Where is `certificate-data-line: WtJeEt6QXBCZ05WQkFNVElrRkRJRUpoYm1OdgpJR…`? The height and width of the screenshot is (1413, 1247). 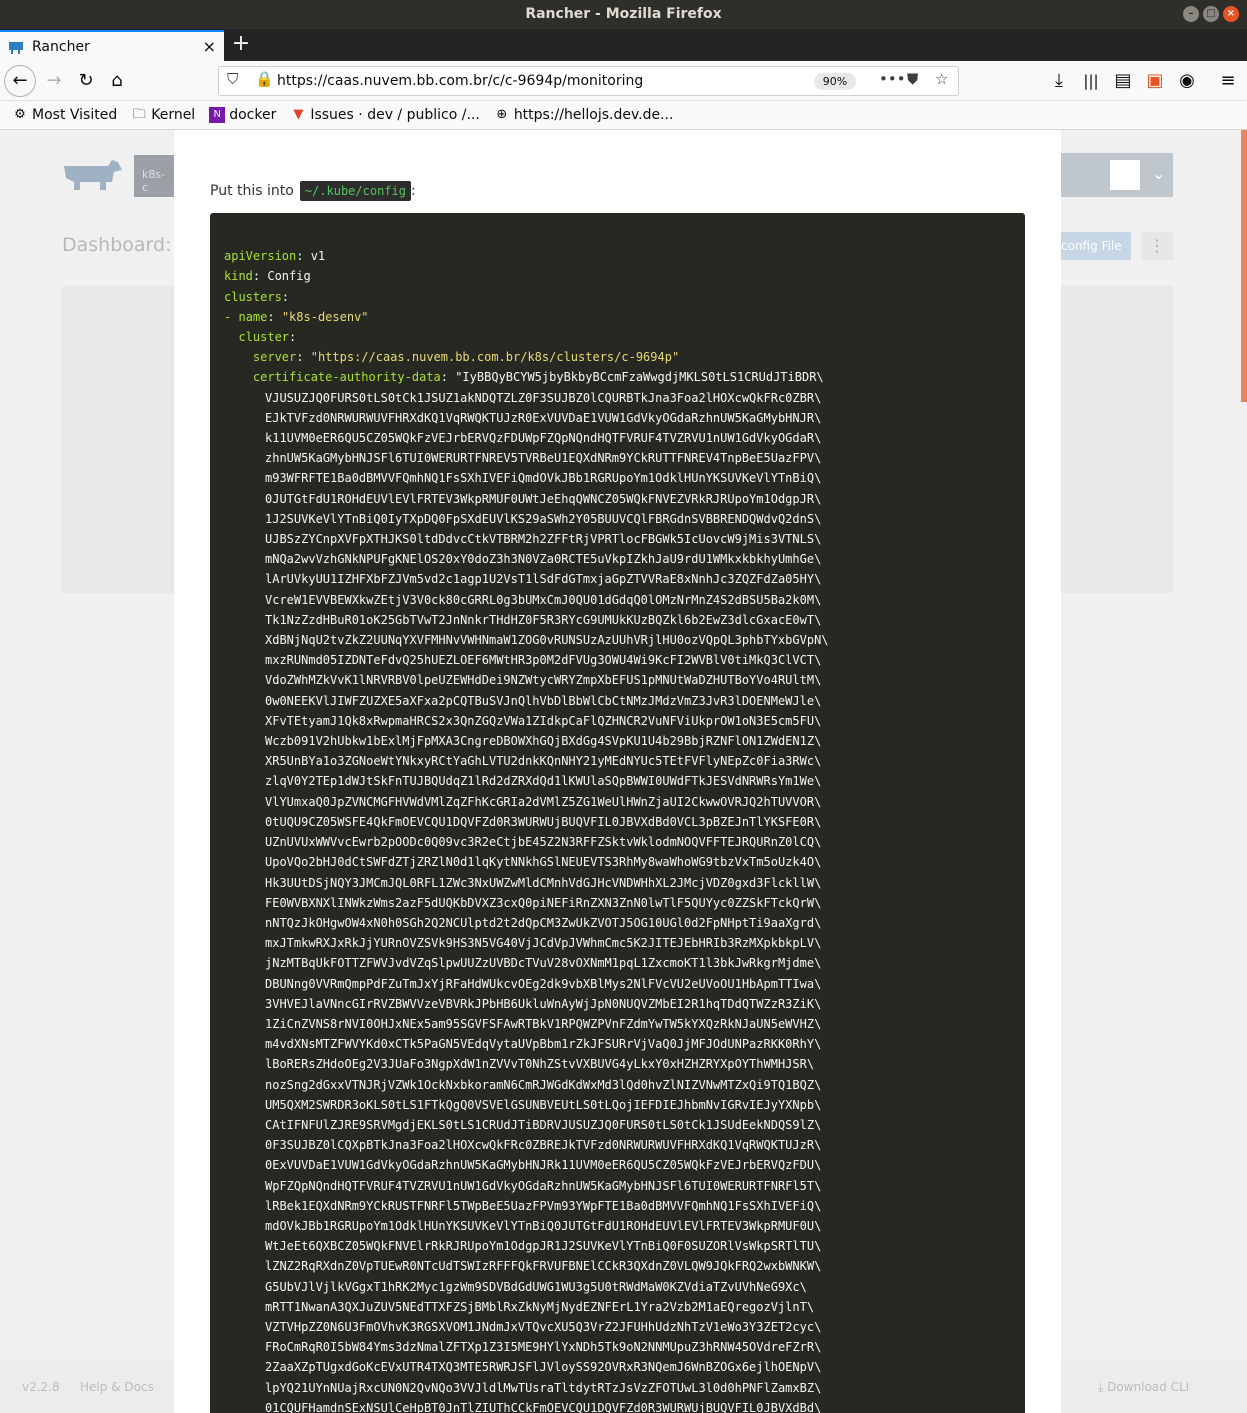 certificate-data-line: WtJeEt6QXBCZ05WQkFNVElrRkRJRUpoYm1OdgpJR… is located at coordinates (543, 1246).